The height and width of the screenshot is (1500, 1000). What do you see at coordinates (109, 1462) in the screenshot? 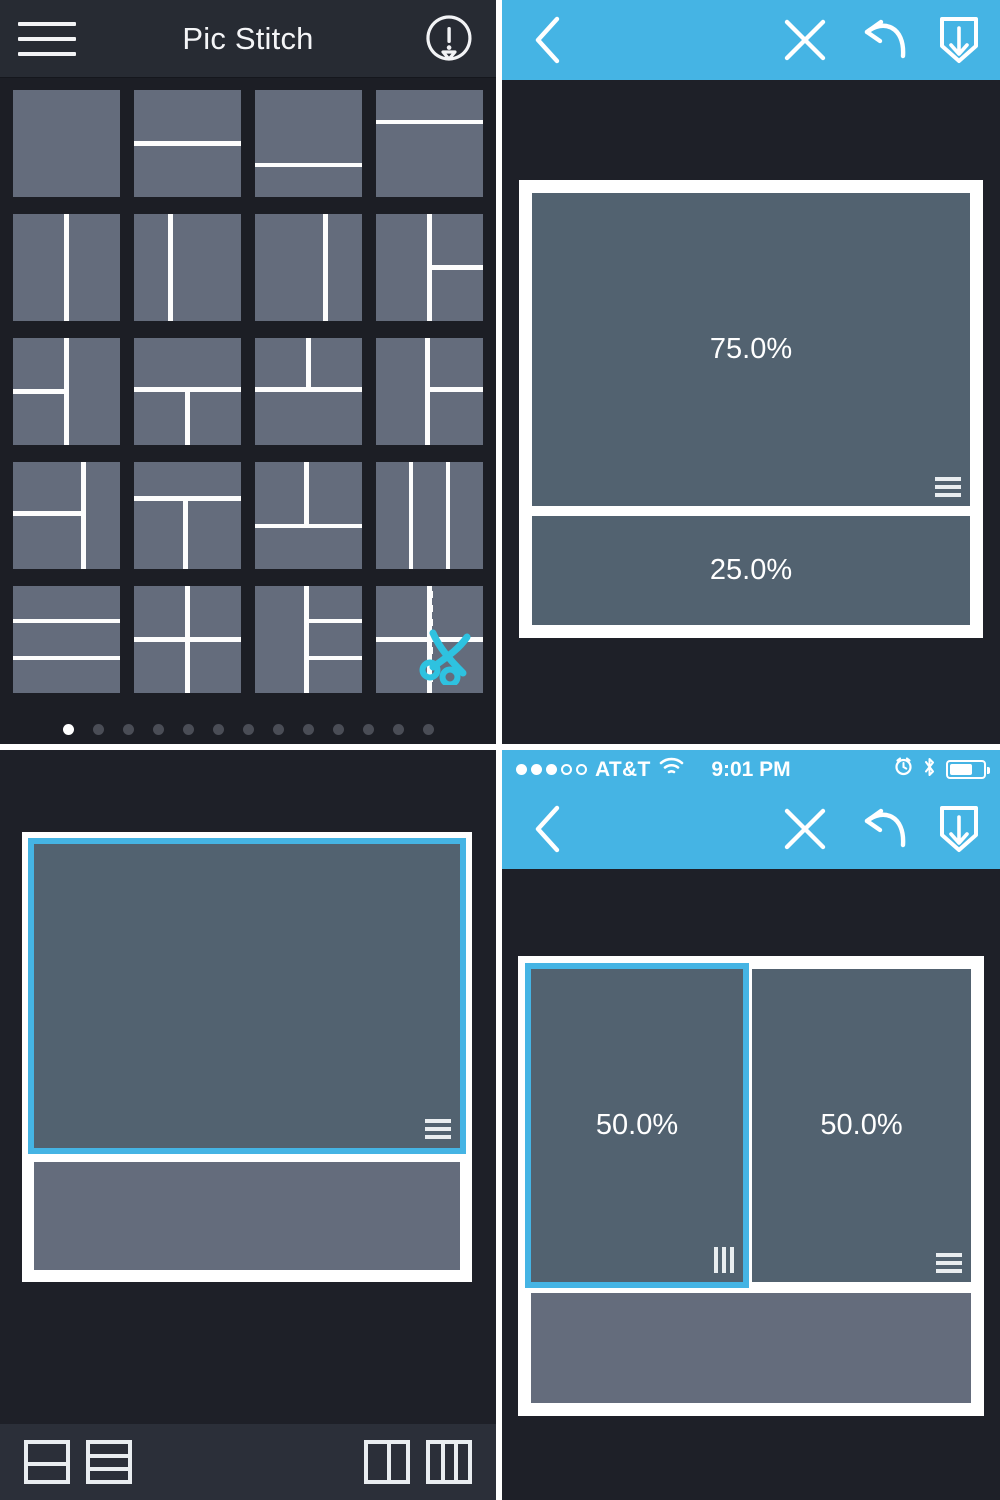
I see `split-horizontal-3-button` at bounding box center [109, 1462].